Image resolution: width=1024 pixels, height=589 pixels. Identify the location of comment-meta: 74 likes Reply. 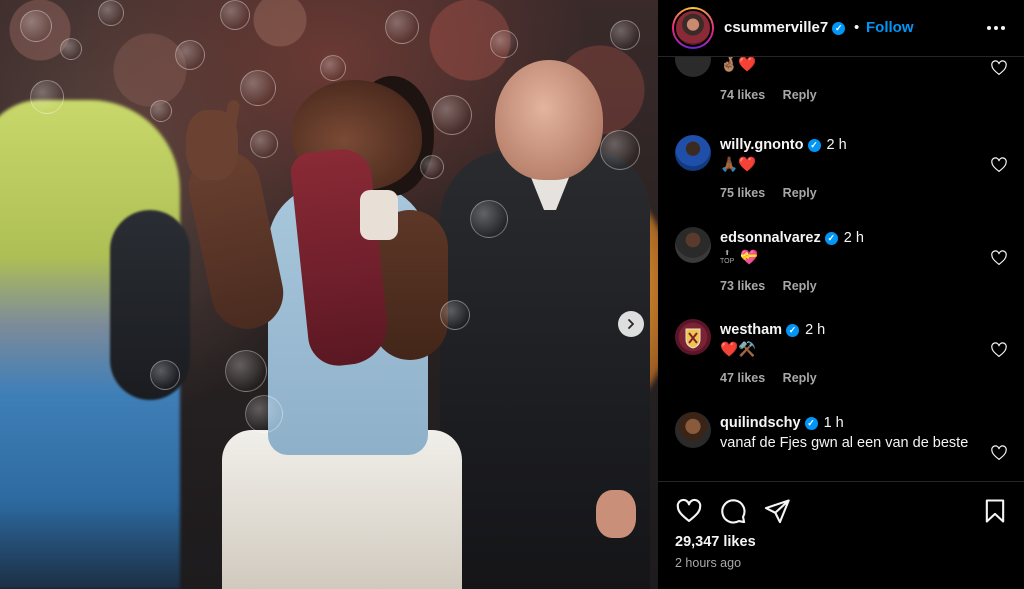
(775, 95).